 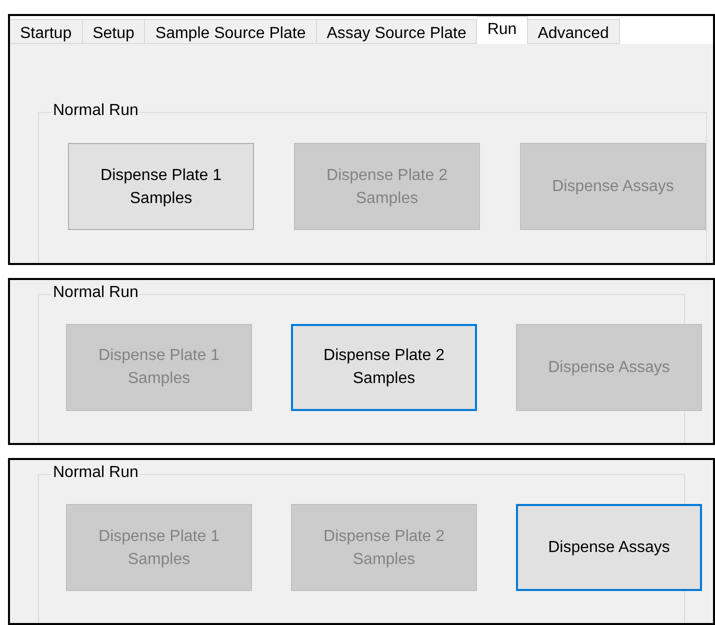 I want to click on dispense-button: Dispense Assays, so click(x=609, y=547).